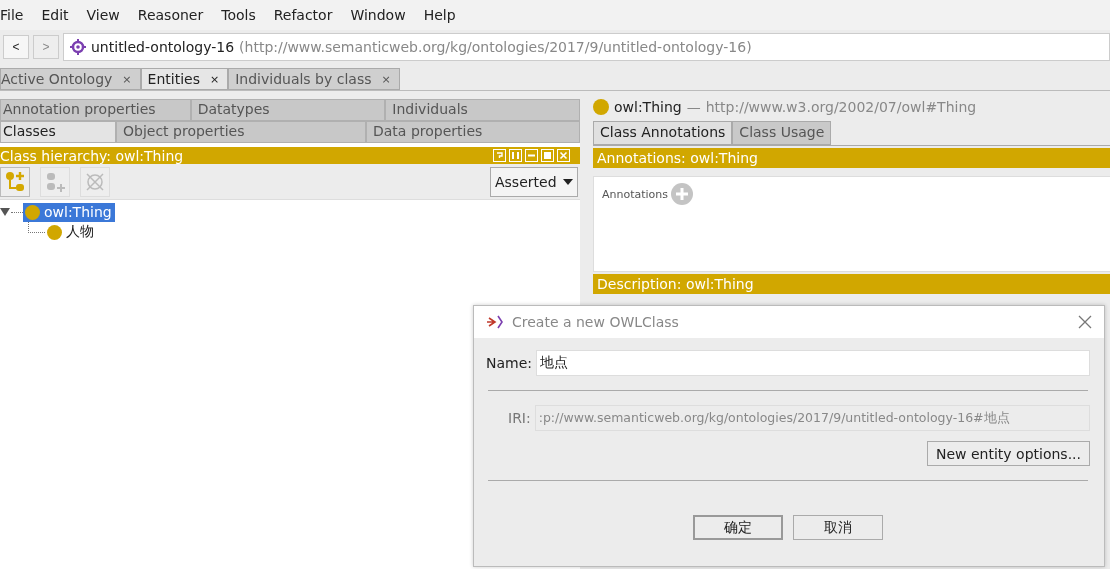 The width and height of the screenshot is (1110, 569). Describe the element at coordinates (838, 527) in the screenshot. I see `cancel-button: 取消` at that location.